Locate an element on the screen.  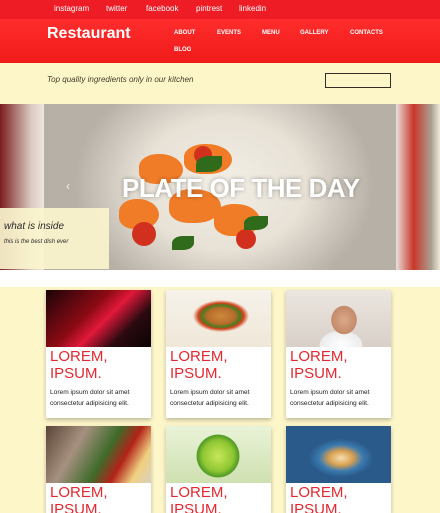
section-divider is located at coordinates (220, 278).